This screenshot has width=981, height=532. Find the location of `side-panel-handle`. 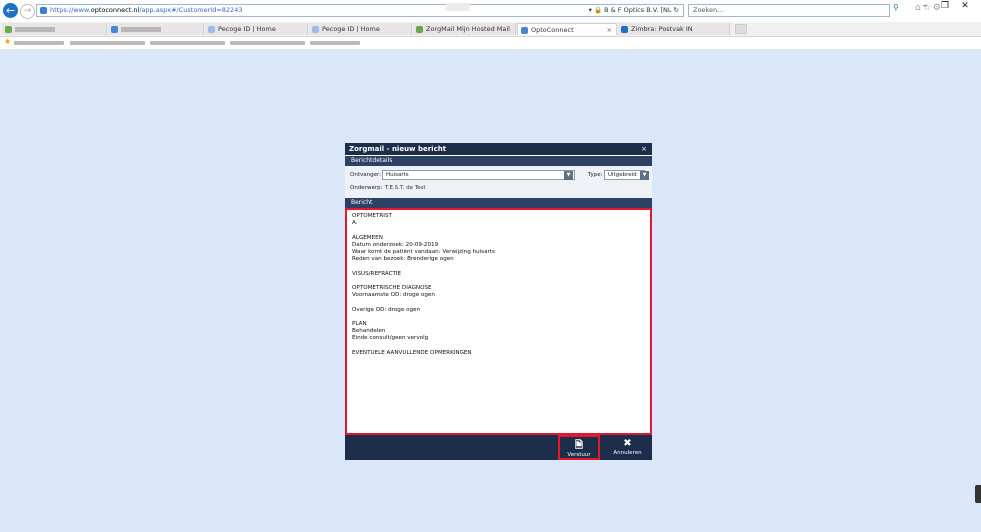

side-panel-handle is located at coordinates (978, 494).